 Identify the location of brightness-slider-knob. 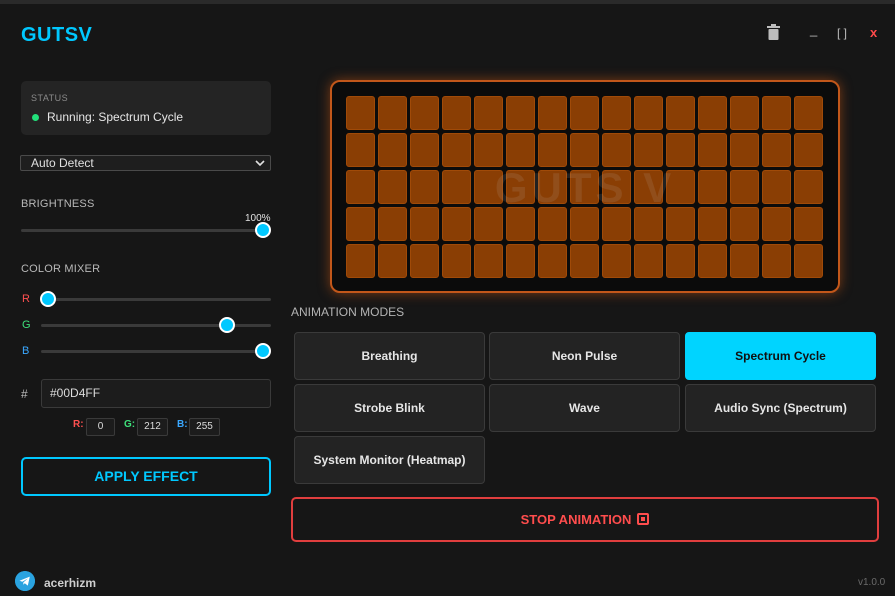
(263, 230).